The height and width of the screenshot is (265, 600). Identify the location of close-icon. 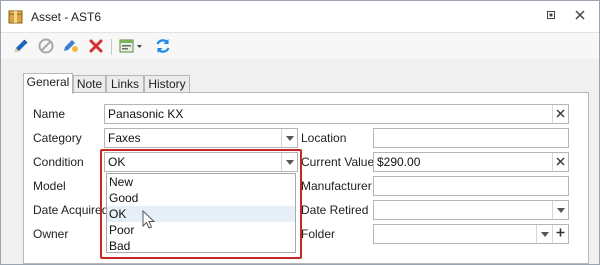
(580, 15).